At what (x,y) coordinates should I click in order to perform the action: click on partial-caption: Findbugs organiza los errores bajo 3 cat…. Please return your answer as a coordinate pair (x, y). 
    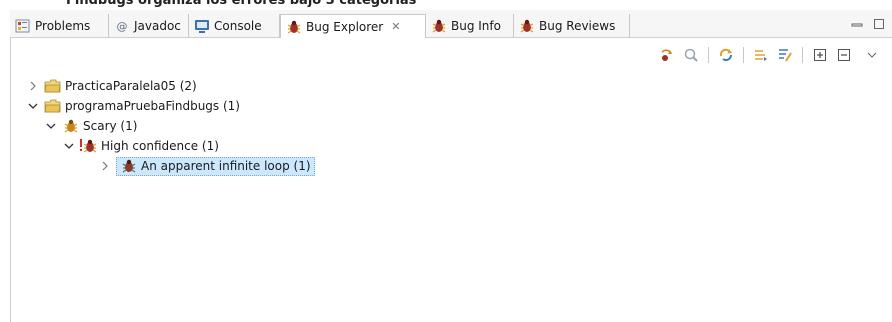
    Looking at the image, I should click on (446, 4).